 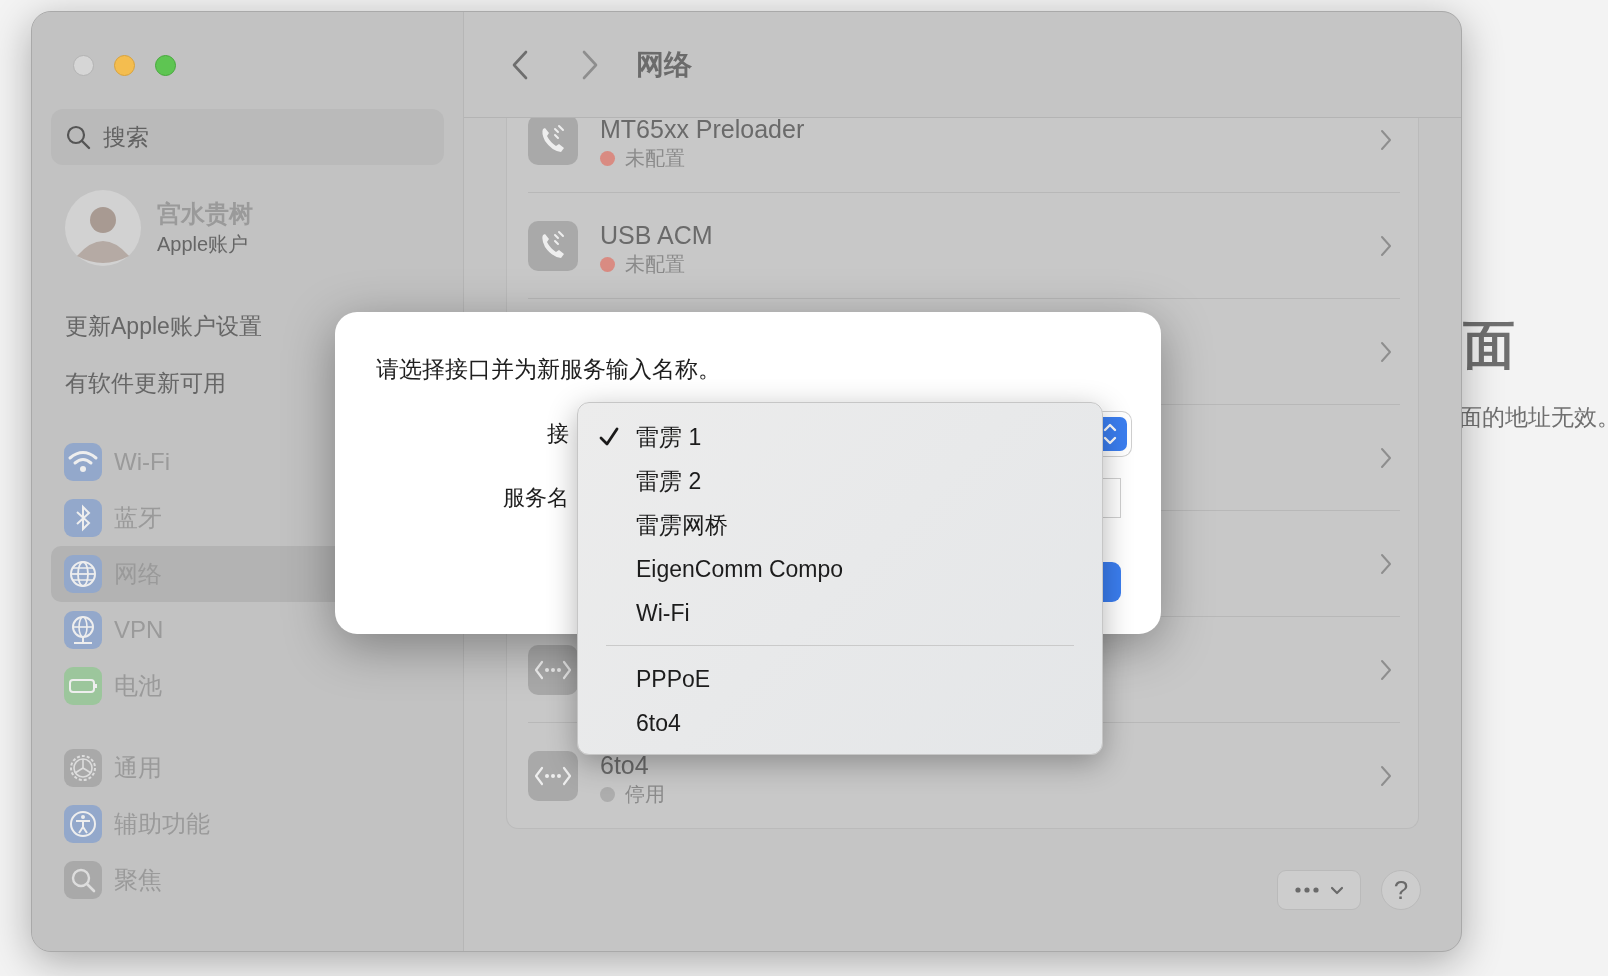 I want to click on page-title: 网络, so click(x=664, y=64).